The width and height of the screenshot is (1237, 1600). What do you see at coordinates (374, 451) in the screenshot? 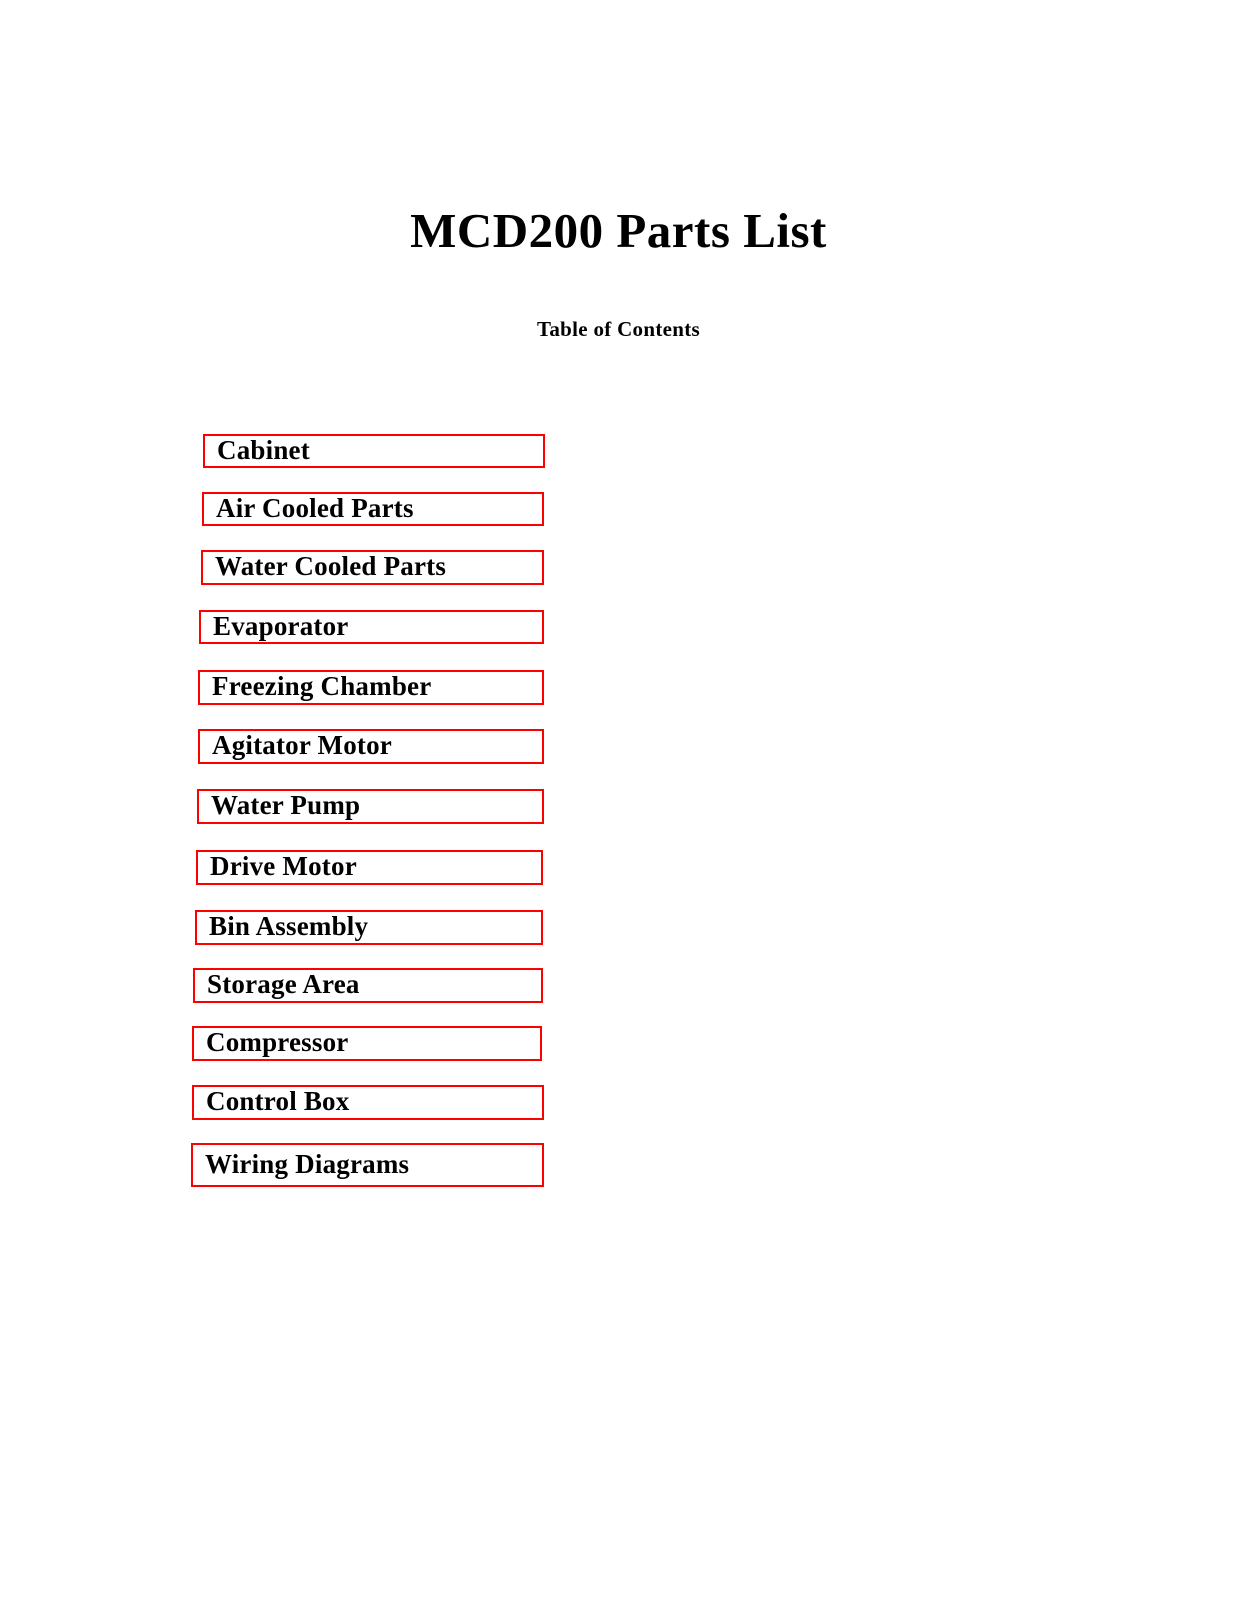
I see `toc-link-cabinet: Cabinet` at bounding box center [374, 451].